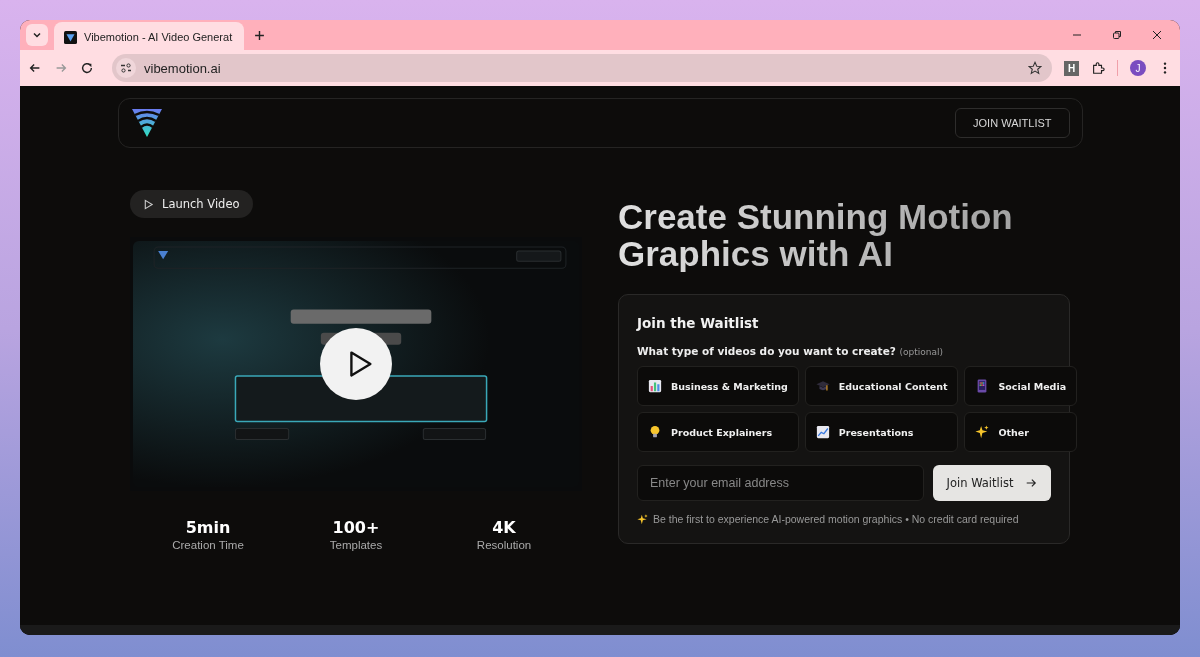 The image size is (1200, 657). I want to click on play-icon, so click(148, 204).